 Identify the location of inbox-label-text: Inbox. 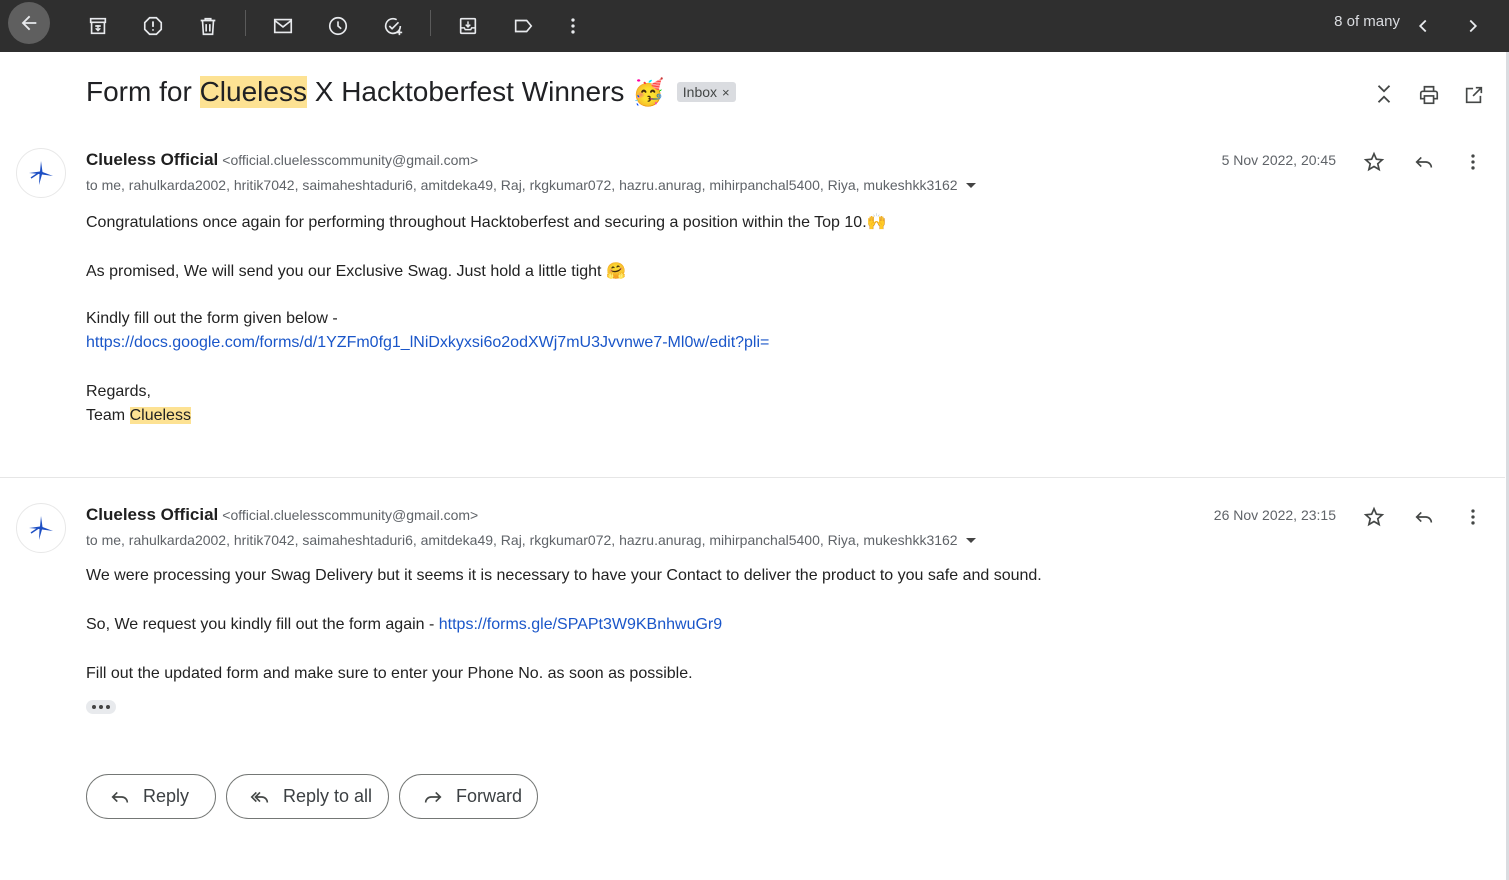
(700, 92).